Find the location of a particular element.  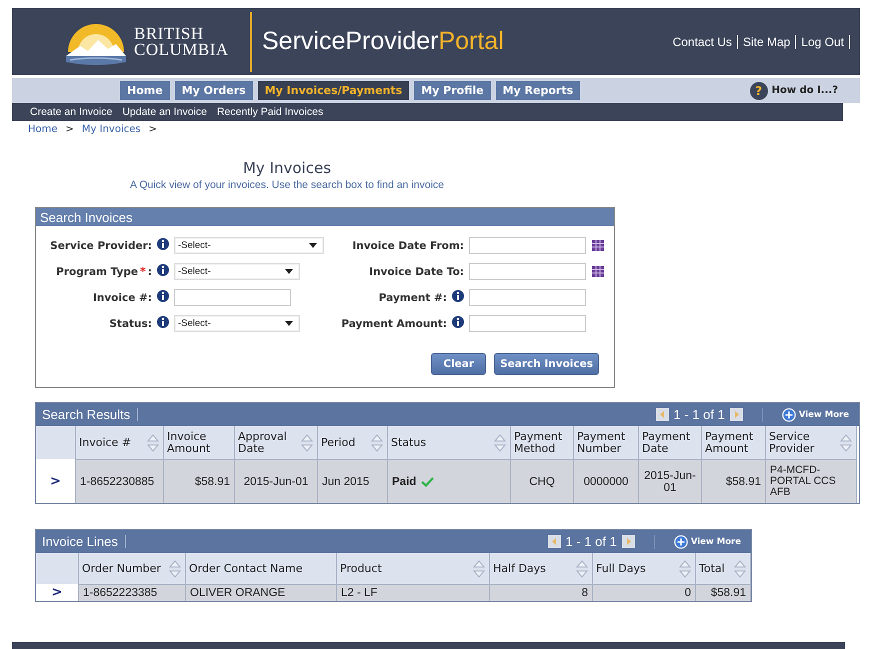

table-cell: 1-8652230885 is located at coordinates (117, 482).